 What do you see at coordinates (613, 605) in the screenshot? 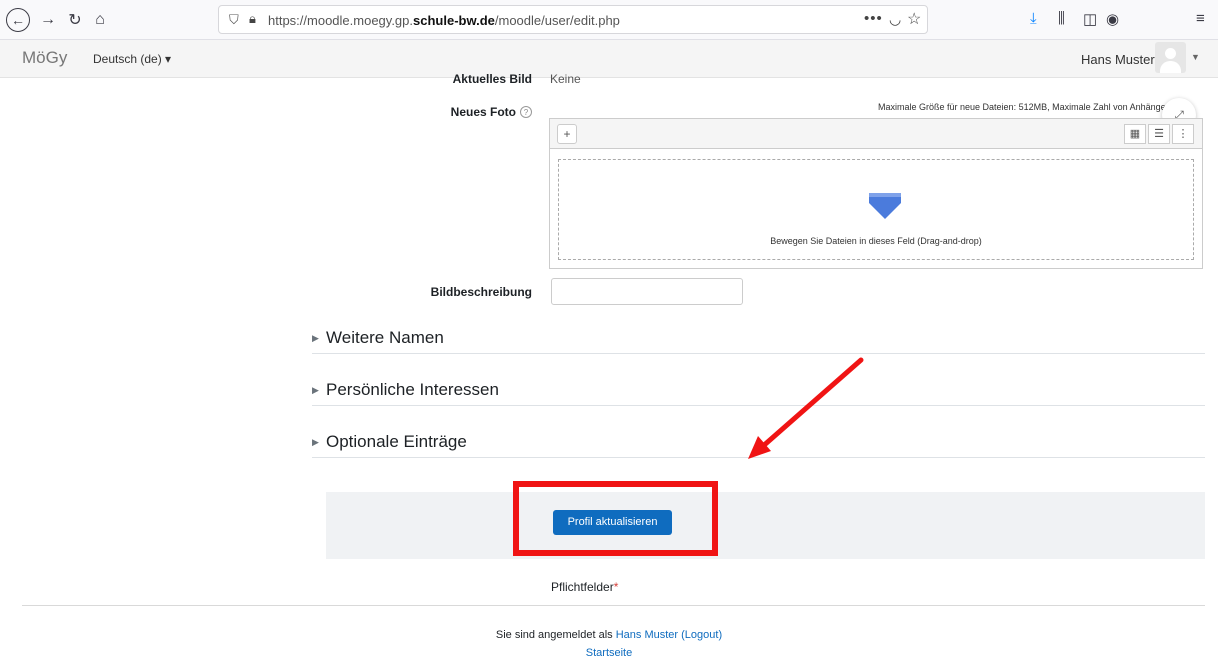
I see `footer-divider` at bounding box center [613, 605].